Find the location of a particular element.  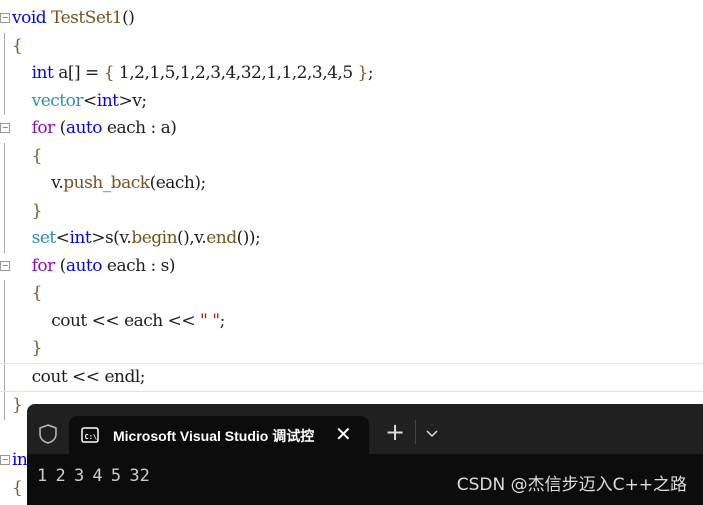

divider is located at coordinates (415, 432).